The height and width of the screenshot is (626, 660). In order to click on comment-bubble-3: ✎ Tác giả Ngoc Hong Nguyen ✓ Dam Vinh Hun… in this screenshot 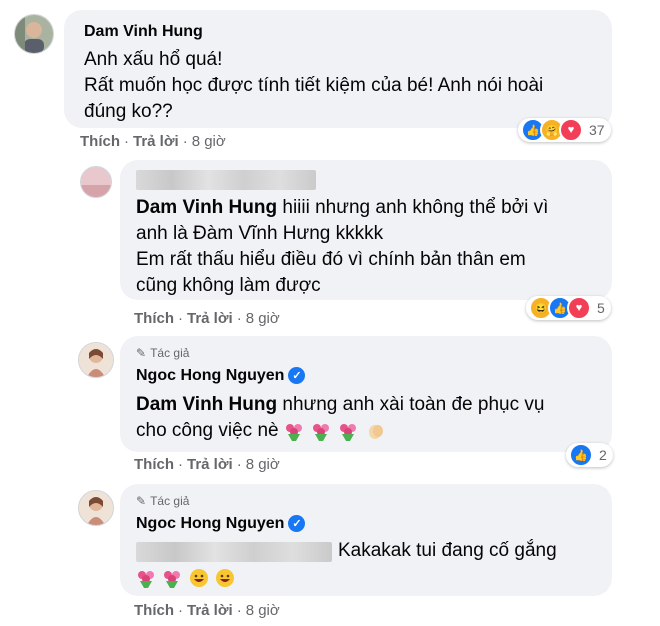, I will do `click(366, 394)`.